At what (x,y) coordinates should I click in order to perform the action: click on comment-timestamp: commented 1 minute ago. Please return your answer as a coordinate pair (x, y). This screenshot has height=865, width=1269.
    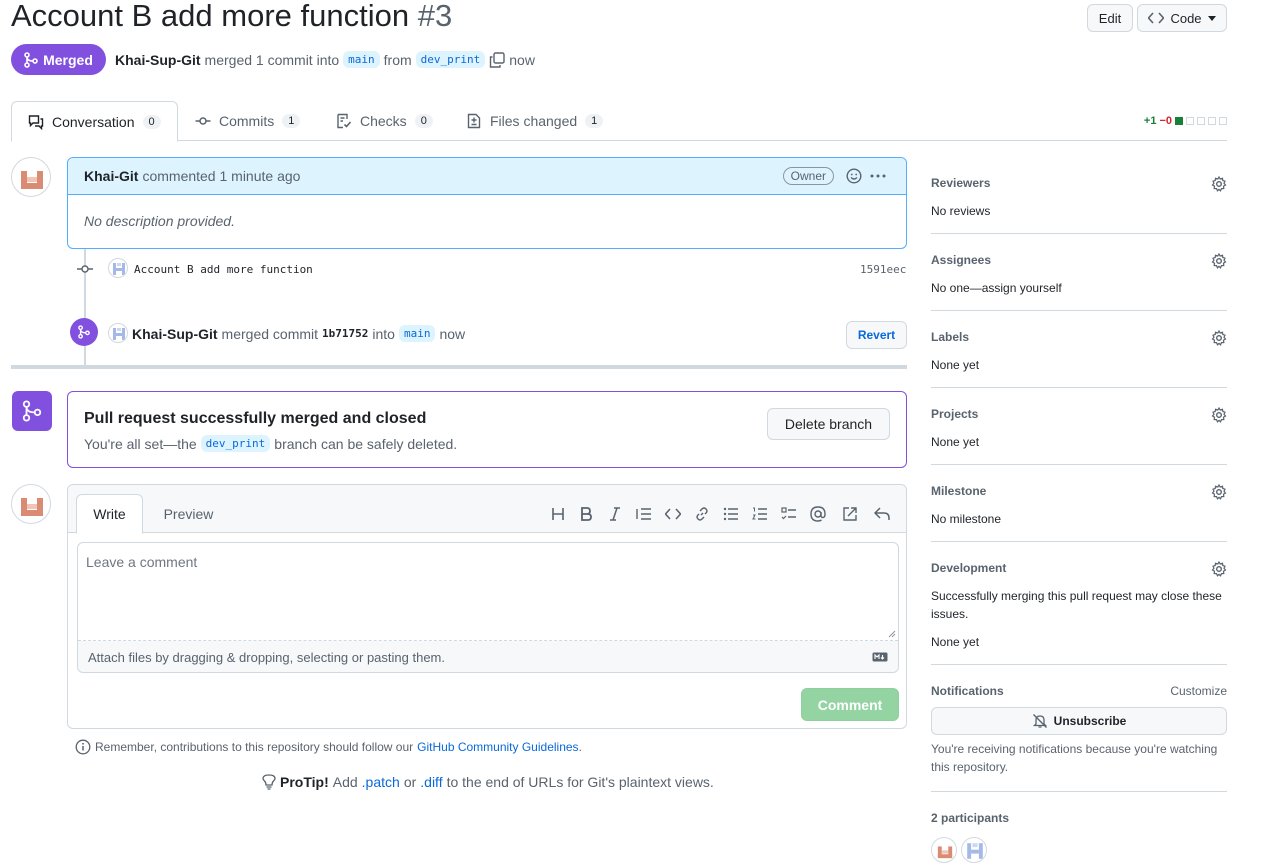
    Looking at the image, I should click on (221, 176).